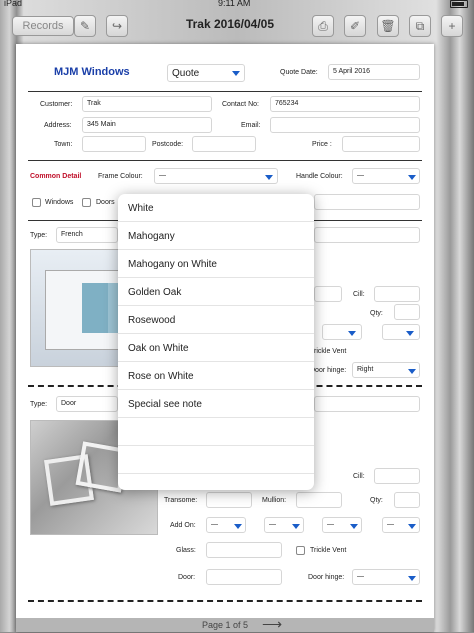 The width and height of the screenshot is (474, 633). I want to click on option-special-see-note: Special see note, so click(216, 404).